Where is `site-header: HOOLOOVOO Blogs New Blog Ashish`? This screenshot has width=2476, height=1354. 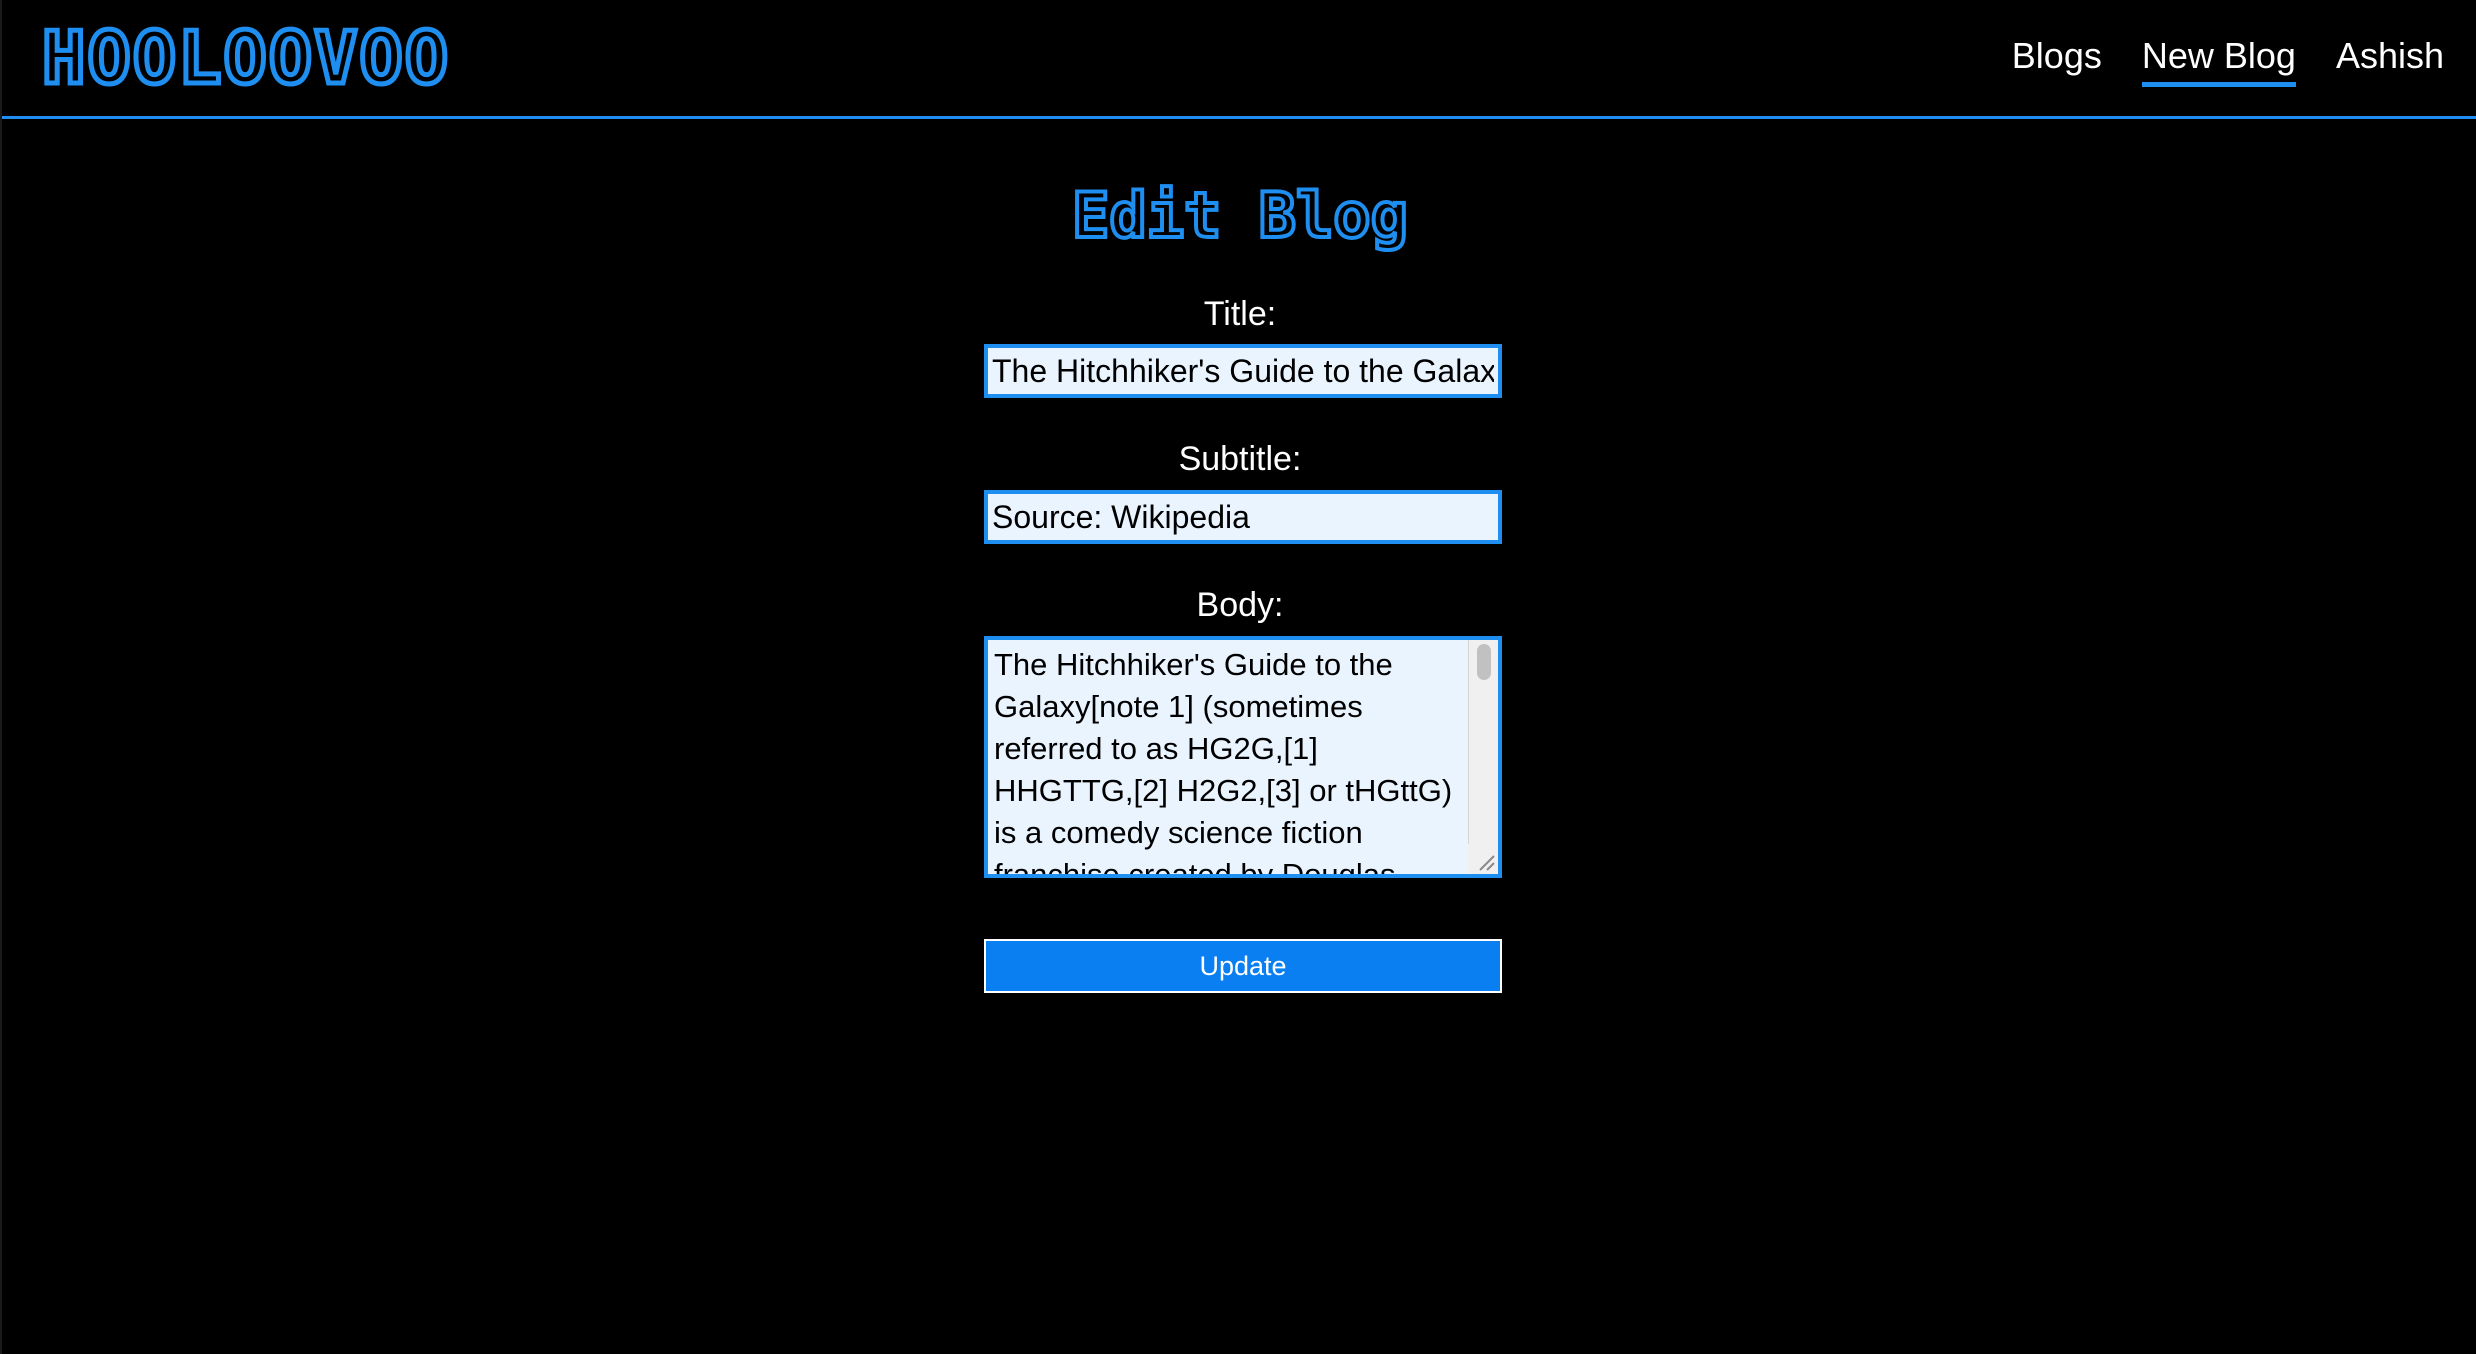
site-header: HOOLOOVOO Blogs New Blog Ashish is located at coordinates (1239, 59).